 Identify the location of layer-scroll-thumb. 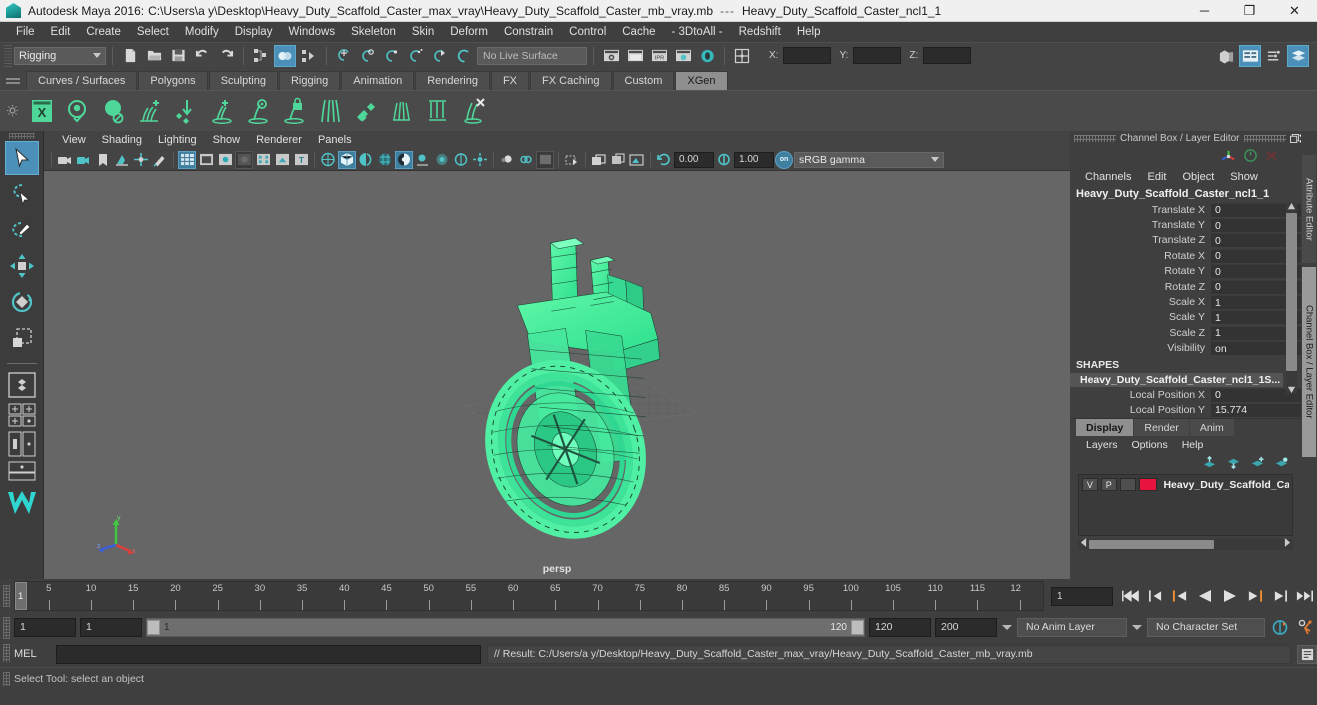
(1151, 544).